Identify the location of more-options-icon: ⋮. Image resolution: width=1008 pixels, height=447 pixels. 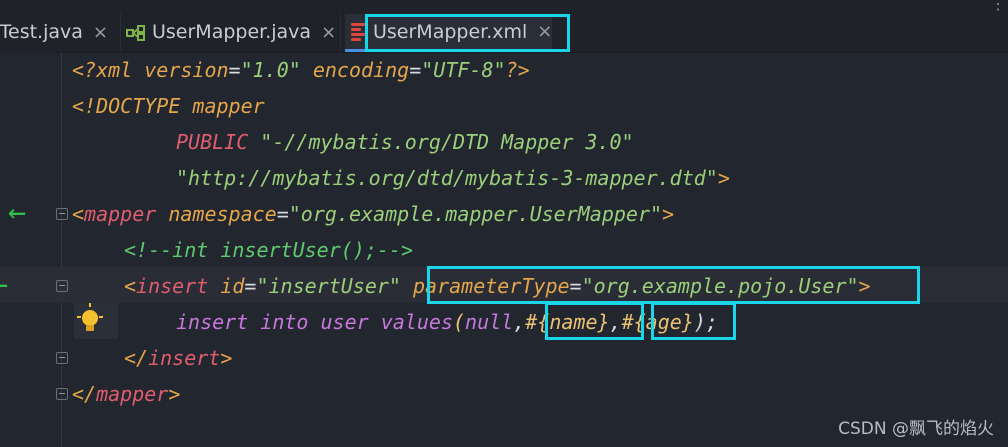
(998, 6).